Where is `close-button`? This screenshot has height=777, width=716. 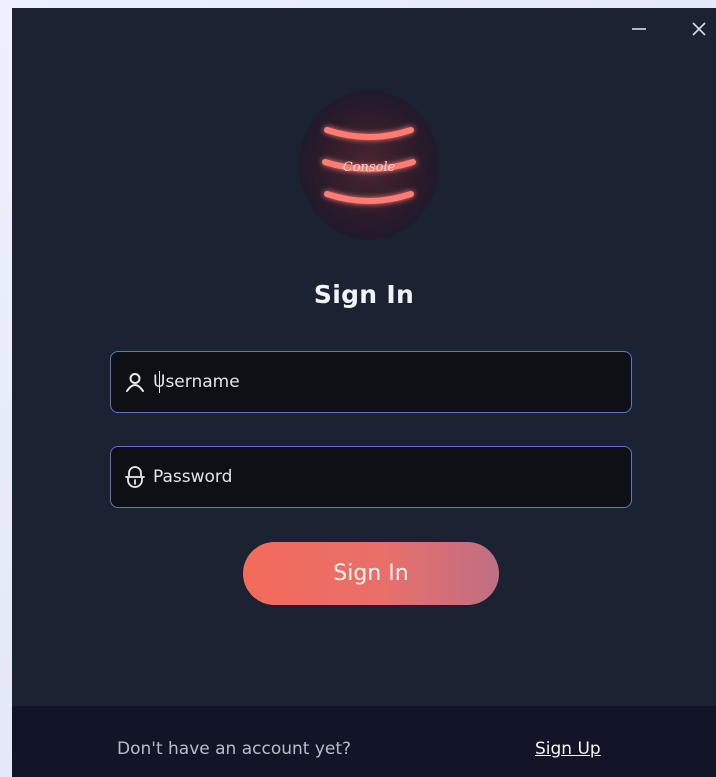 close-button is located at coordinates (699, 29).